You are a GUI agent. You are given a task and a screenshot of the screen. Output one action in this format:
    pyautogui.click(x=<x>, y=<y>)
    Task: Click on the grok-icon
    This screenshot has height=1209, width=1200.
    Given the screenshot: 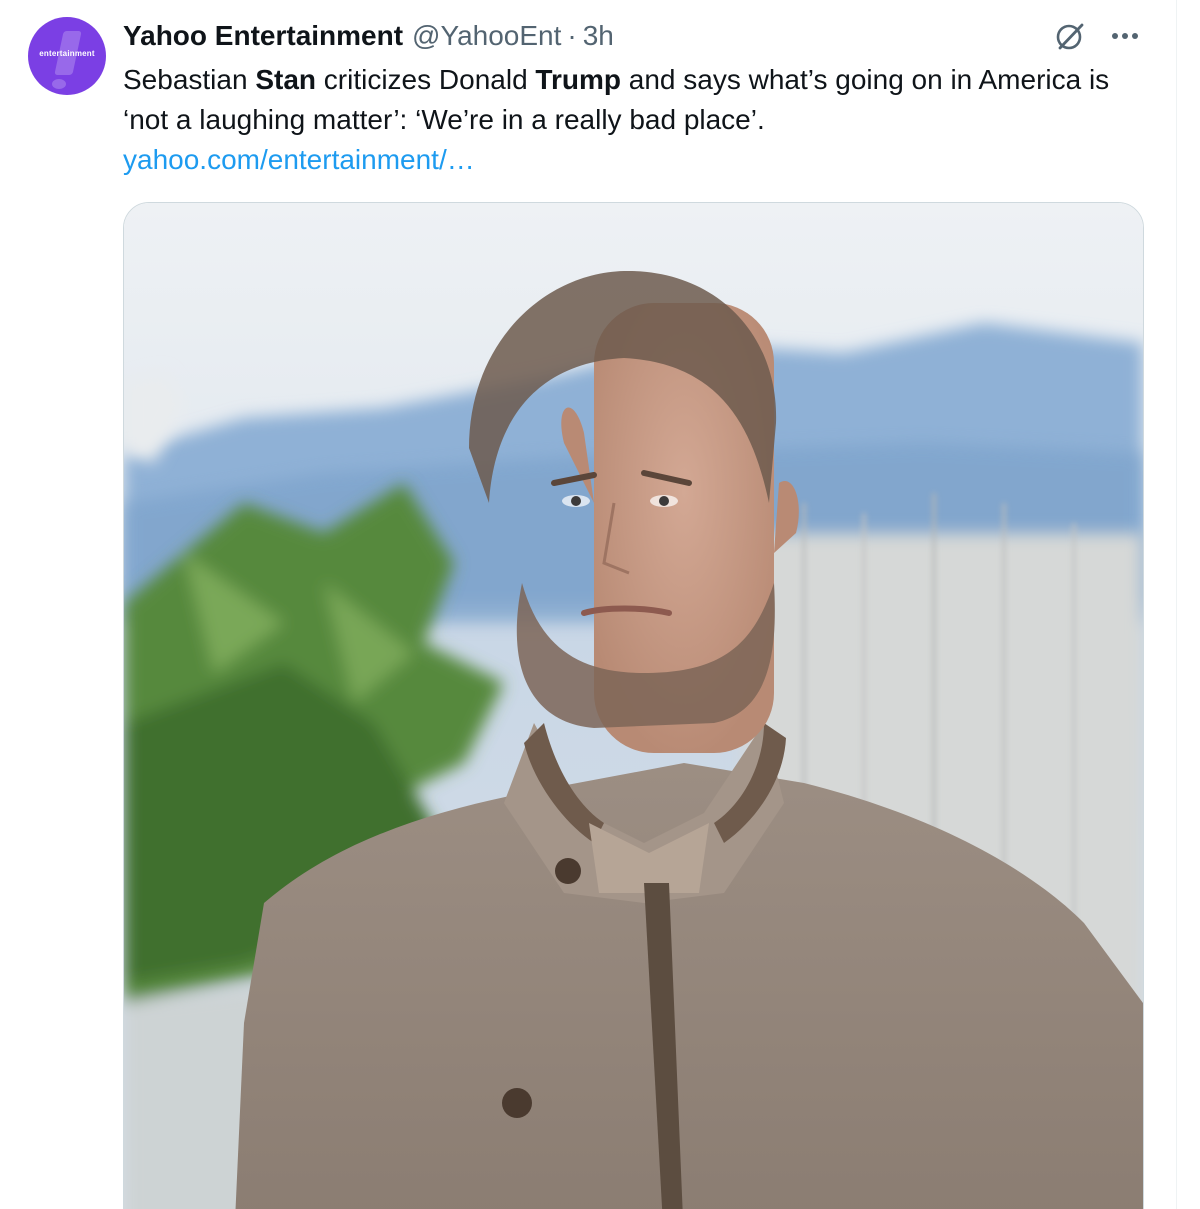 What is the action you would take?
    pyautogui.click(x=1070, y=36)
    